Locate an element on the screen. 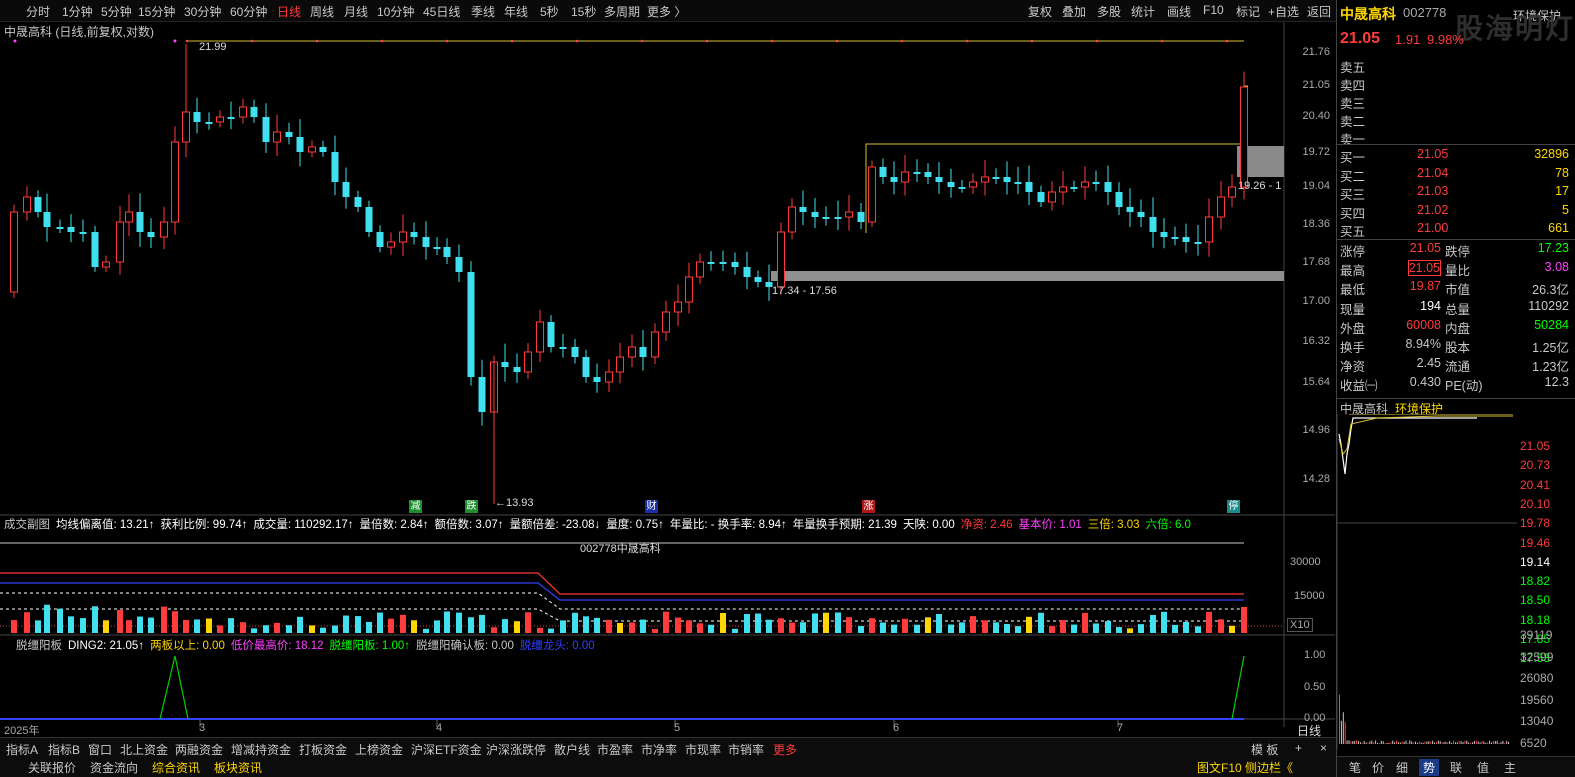  indicator-tab: 市现率 is located at coordinates (703, 749).